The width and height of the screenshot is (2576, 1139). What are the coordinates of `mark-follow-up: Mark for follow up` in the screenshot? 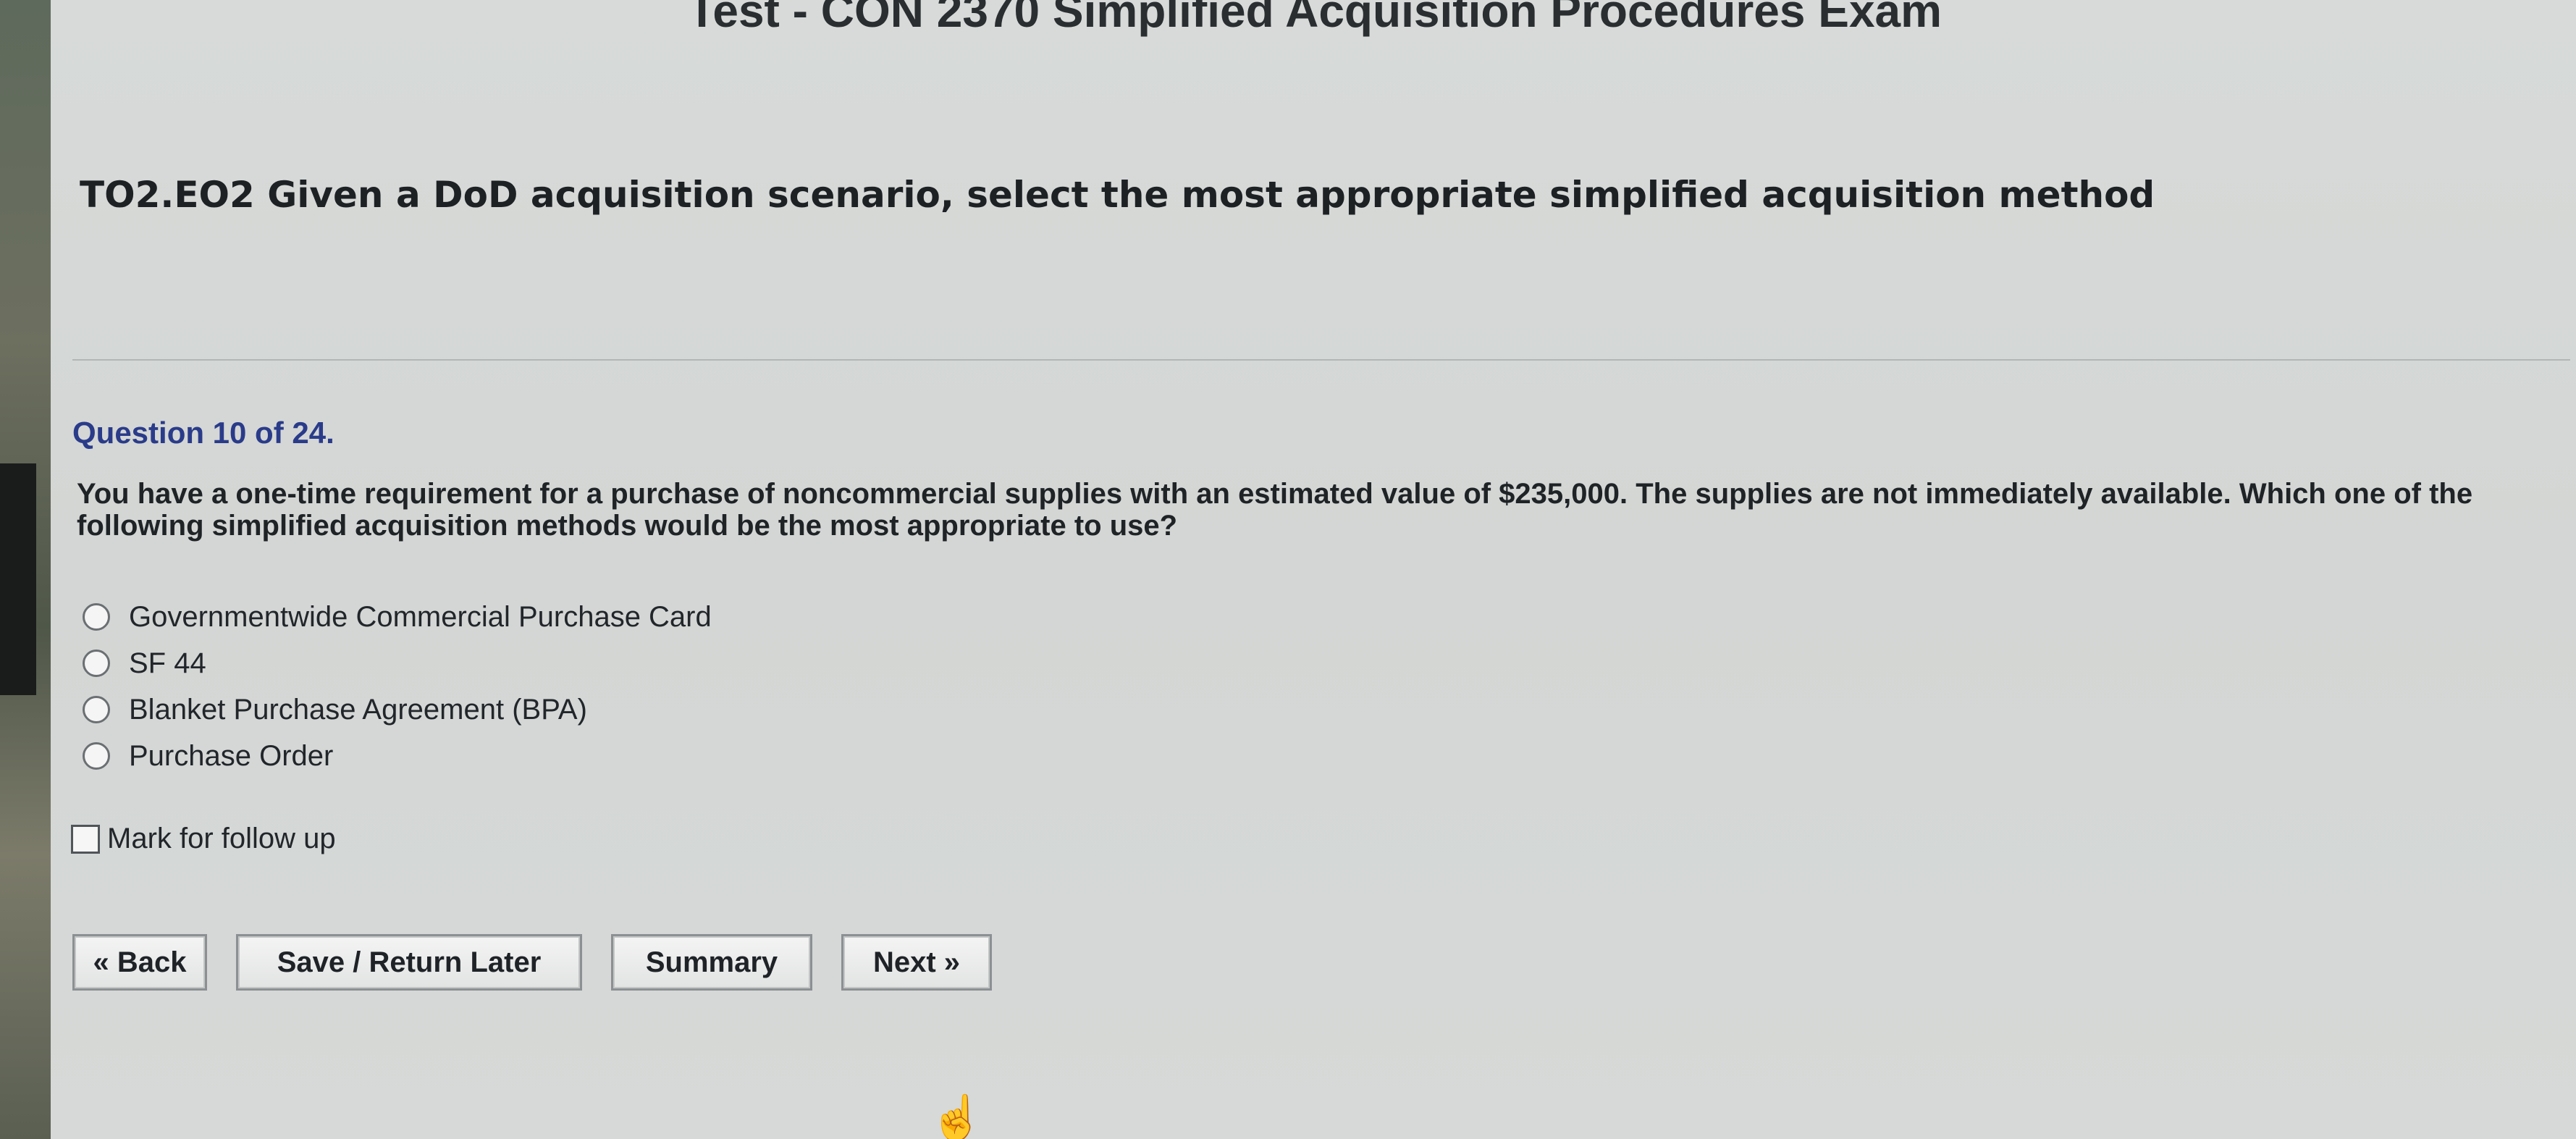 It's located at (203, 839).